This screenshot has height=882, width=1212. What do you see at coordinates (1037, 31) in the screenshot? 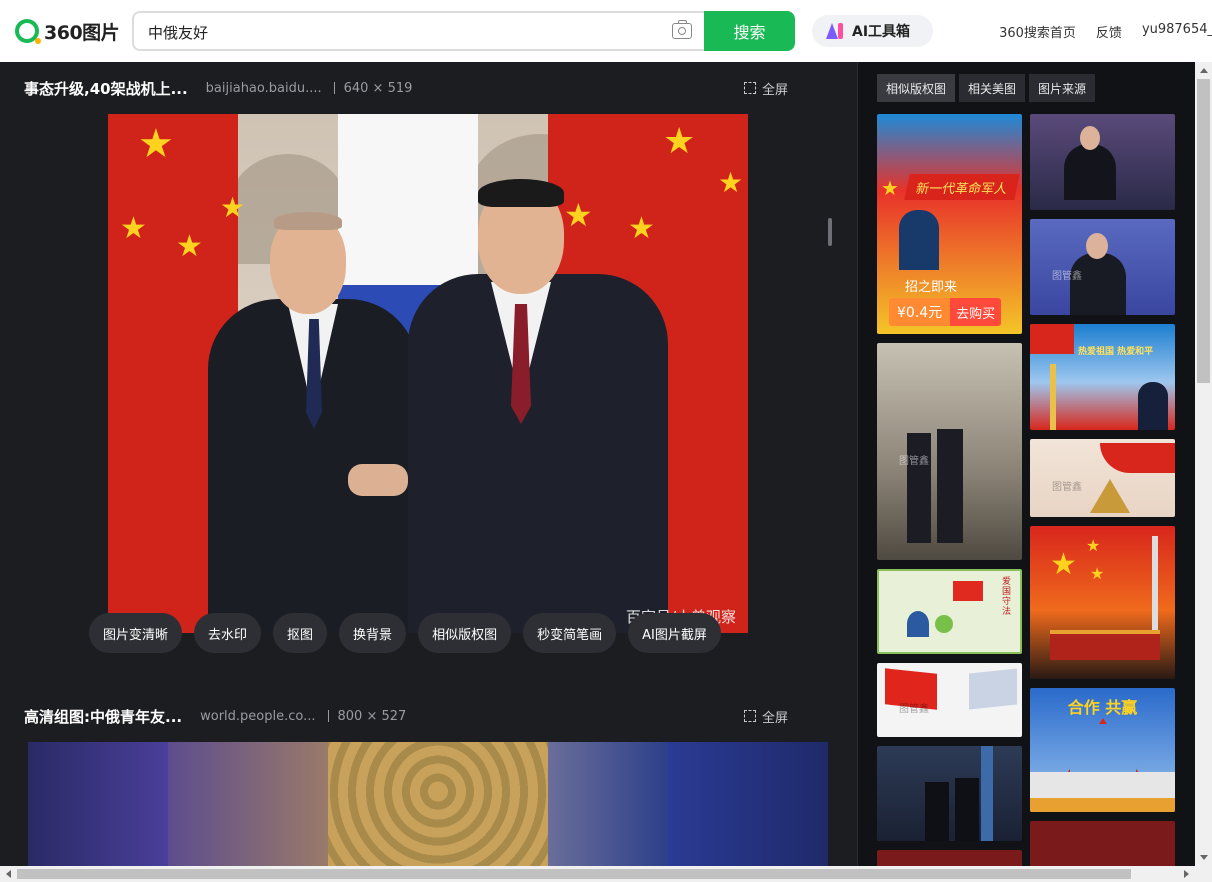
I see `link-360-home: 360搜索首页` at bounding box center [1037, 31].